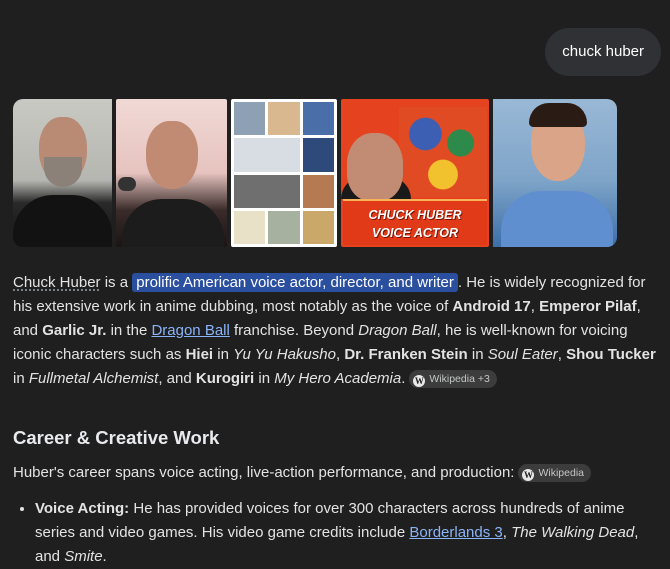 This screenshot has width=670, height=569. I want to click on borderlands-link: Borderlands 3, so click(455, 532).